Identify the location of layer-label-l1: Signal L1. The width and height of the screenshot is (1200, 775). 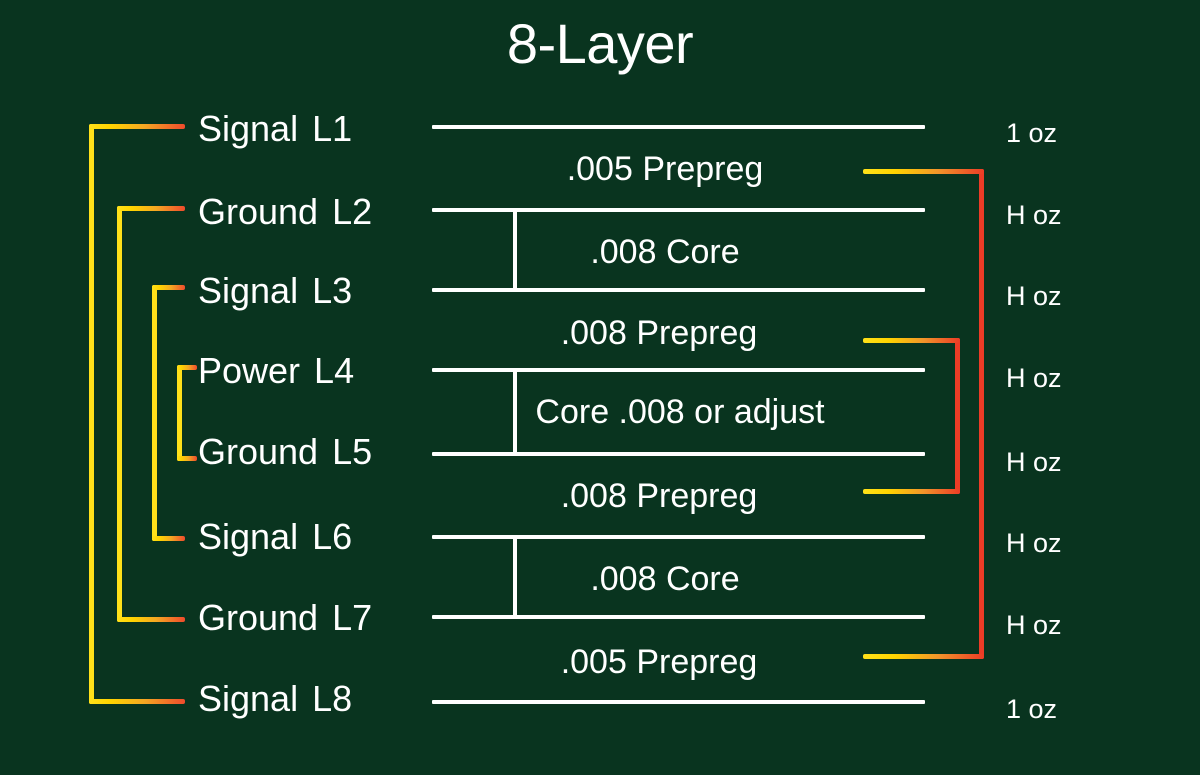
(275, 129).